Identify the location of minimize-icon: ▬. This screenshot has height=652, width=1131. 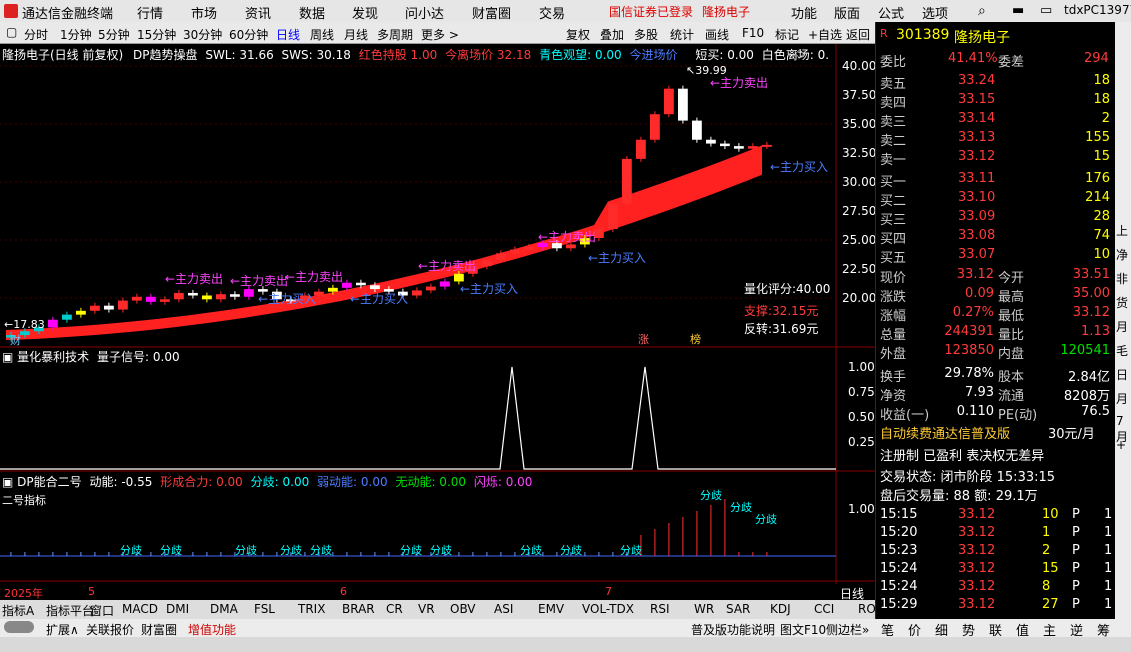
(1018, 10).